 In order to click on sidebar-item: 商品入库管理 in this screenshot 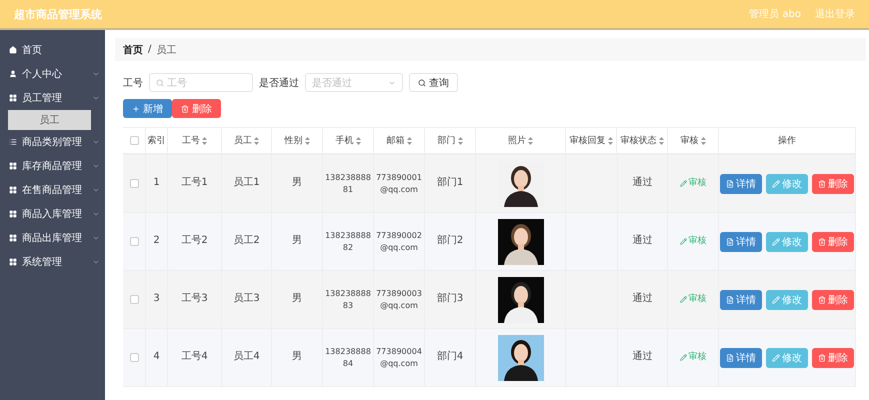, I will do `click(52, 214)`.